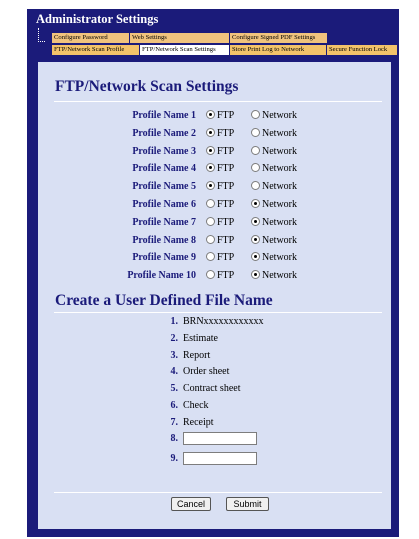 The image size is (419, 539). Describe the element at coordinates (164, 222) in the screenshot. I see `profile-name-label: Profile Name 7` at that location.